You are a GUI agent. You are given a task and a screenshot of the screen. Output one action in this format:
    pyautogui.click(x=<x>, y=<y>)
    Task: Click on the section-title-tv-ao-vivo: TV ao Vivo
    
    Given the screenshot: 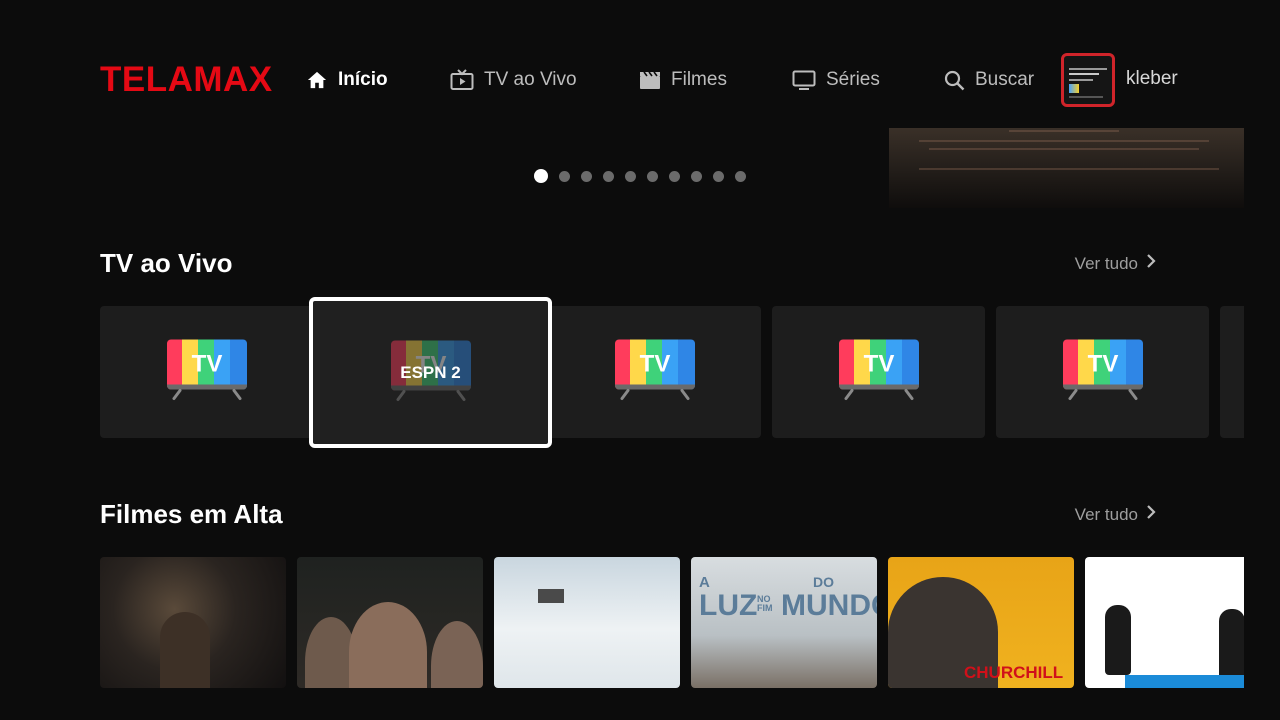 What is the action you would take?
    pyautogui.click(x=166, y=263)
    